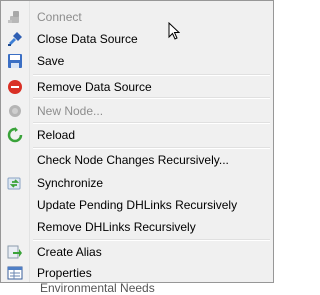 The image size is (320, 295). I want to click on menu-item-remove-data-source: Remove Data Source, so click(137, 87).